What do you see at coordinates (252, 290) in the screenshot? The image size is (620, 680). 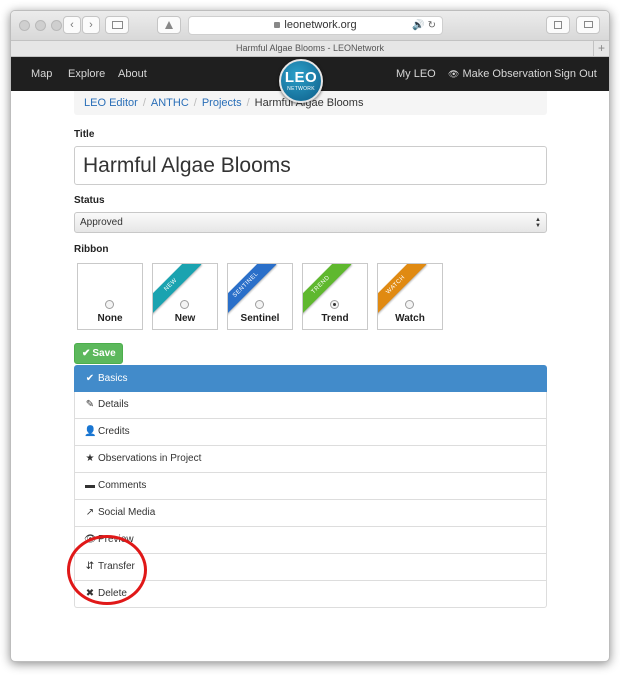 I see `ribbon-band: SENTINEL` at bounding box center [252, 290].